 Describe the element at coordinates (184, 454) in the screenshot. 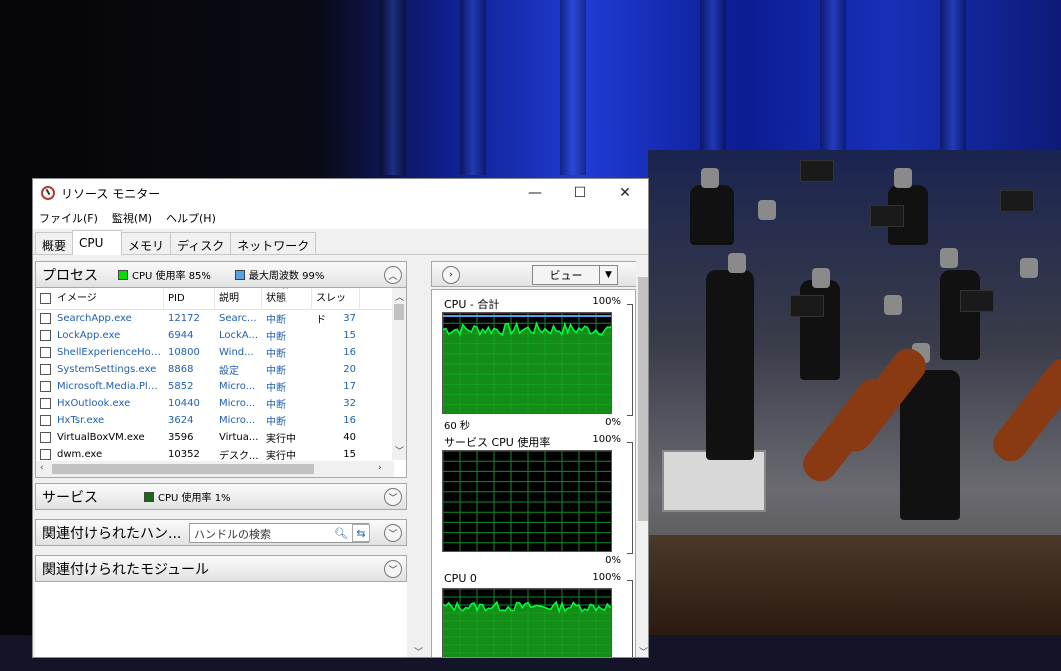

I see `pid-cell: 10352` at that location.